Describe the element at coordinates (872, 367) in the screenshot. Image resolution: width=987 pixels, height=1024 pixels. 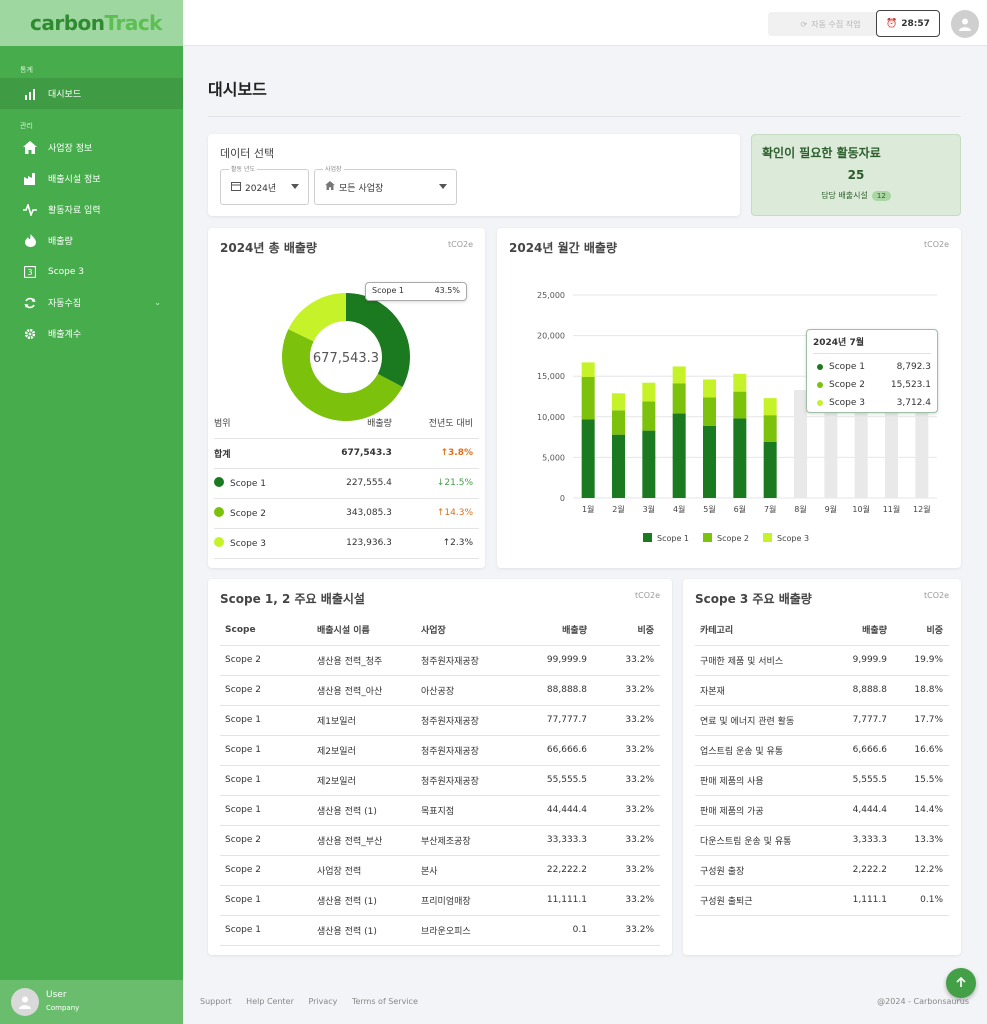
I see `tooltip-row: Scope 1 8,792.3` at that location.